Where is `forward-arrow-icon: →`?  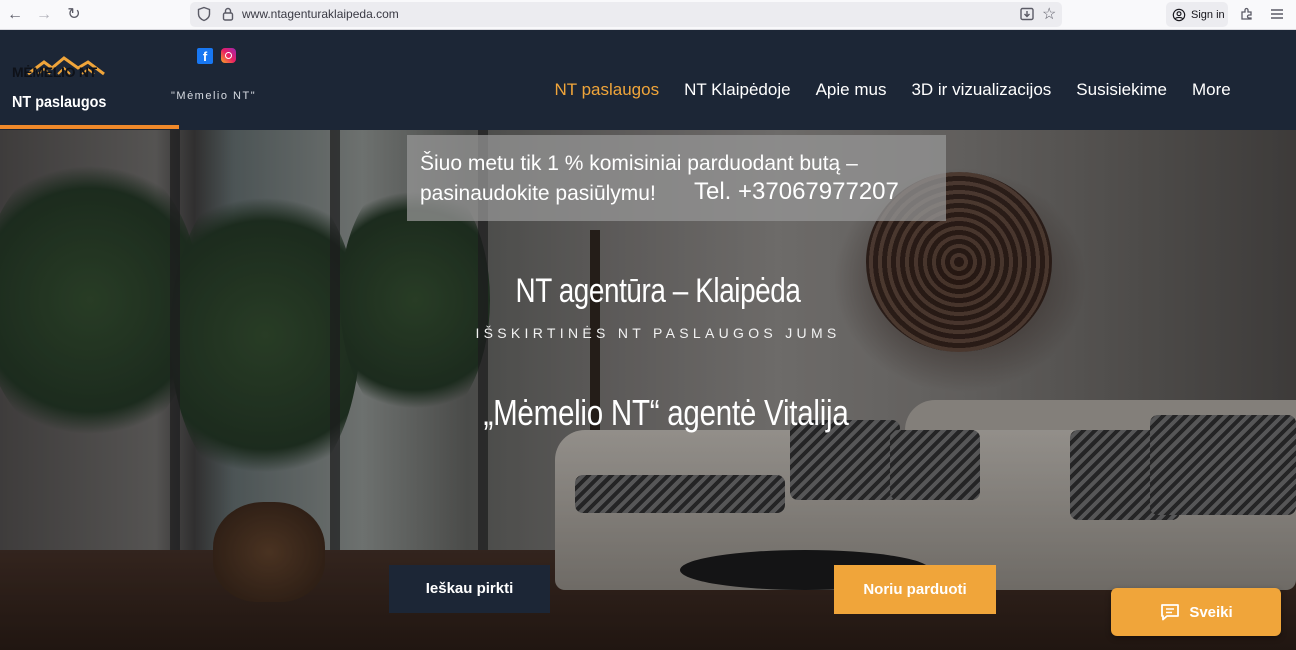
forward-arrow-icon: → is located at coordinates (44, 15).